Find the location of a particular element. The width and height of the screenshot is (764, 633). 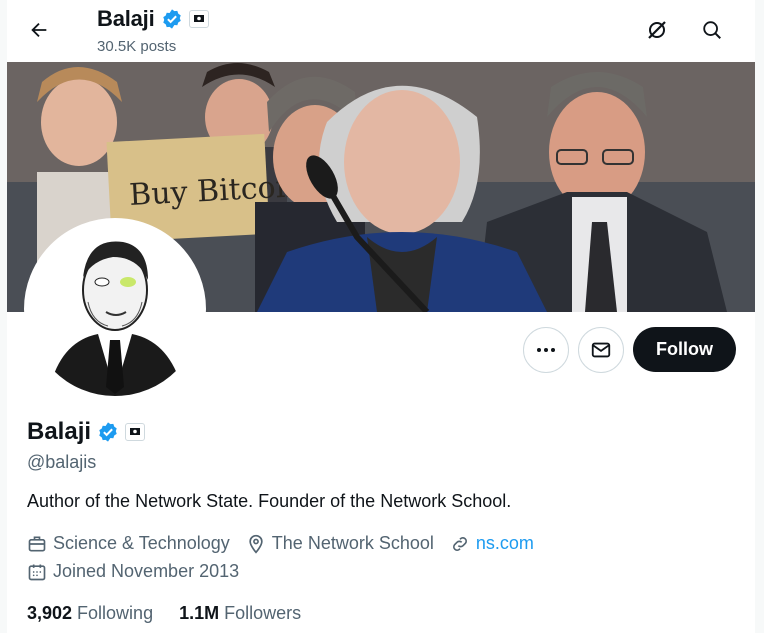

location-pin-icon is located at coordinates (256, 544).